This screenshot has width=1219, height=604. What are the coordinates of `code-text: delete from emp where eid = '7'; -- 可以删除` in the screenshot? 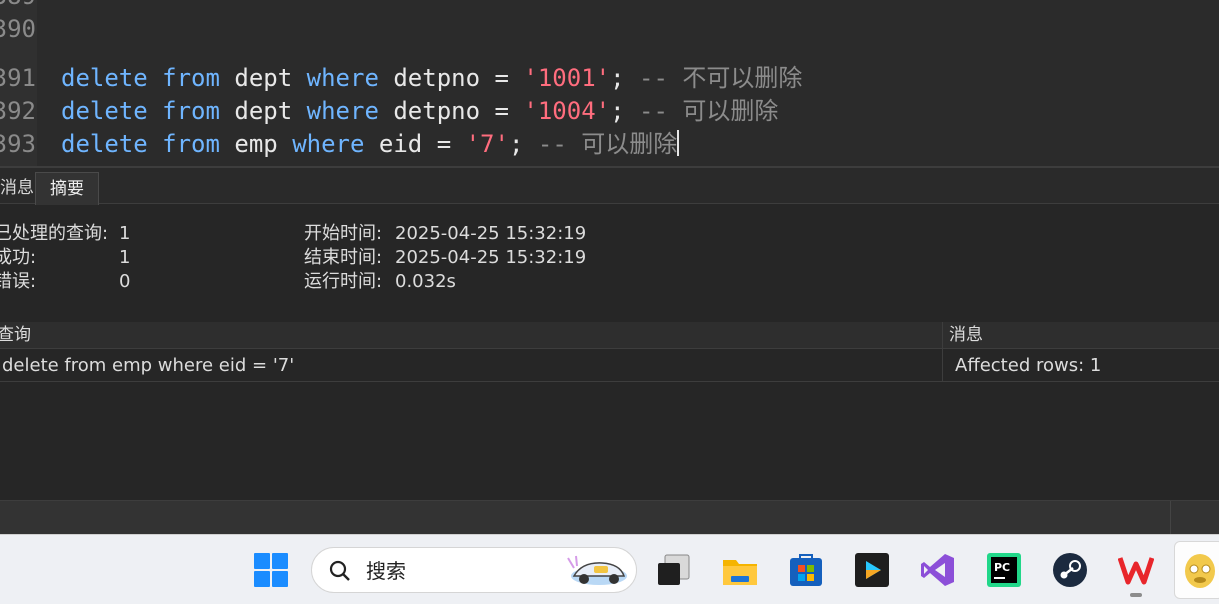 It's located at (370, 144).